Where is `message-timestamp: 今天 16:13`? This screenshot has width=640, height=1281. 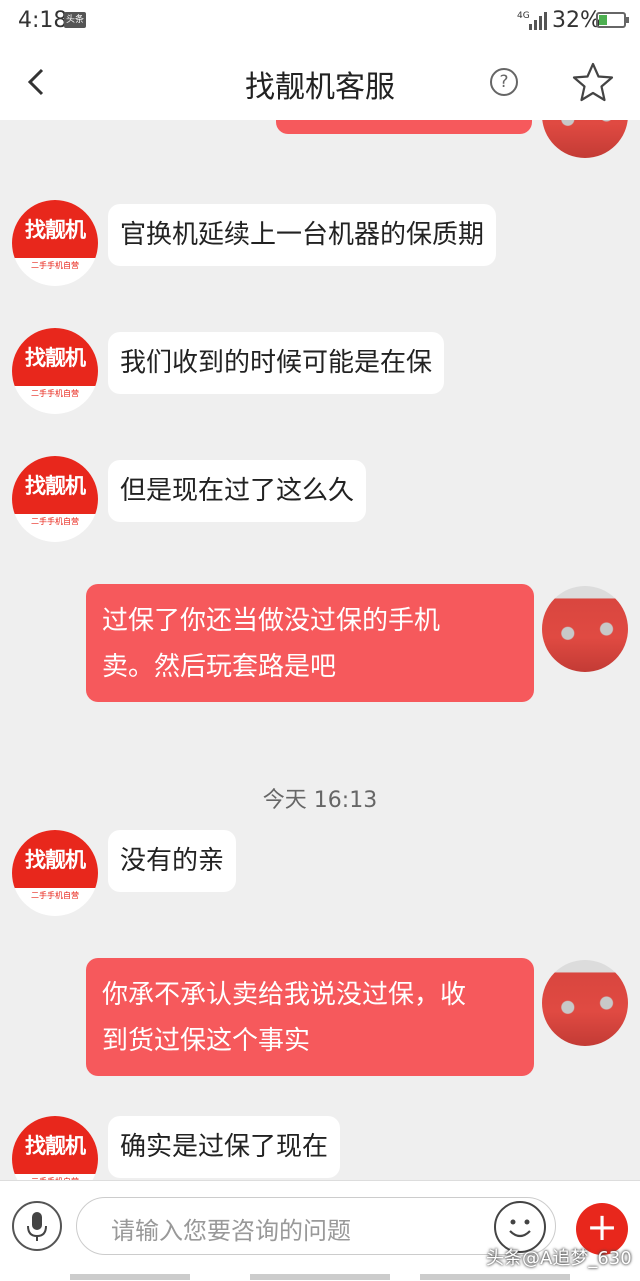
message-timestamp: 今天 16:13 is located at coordinates (320, 800).